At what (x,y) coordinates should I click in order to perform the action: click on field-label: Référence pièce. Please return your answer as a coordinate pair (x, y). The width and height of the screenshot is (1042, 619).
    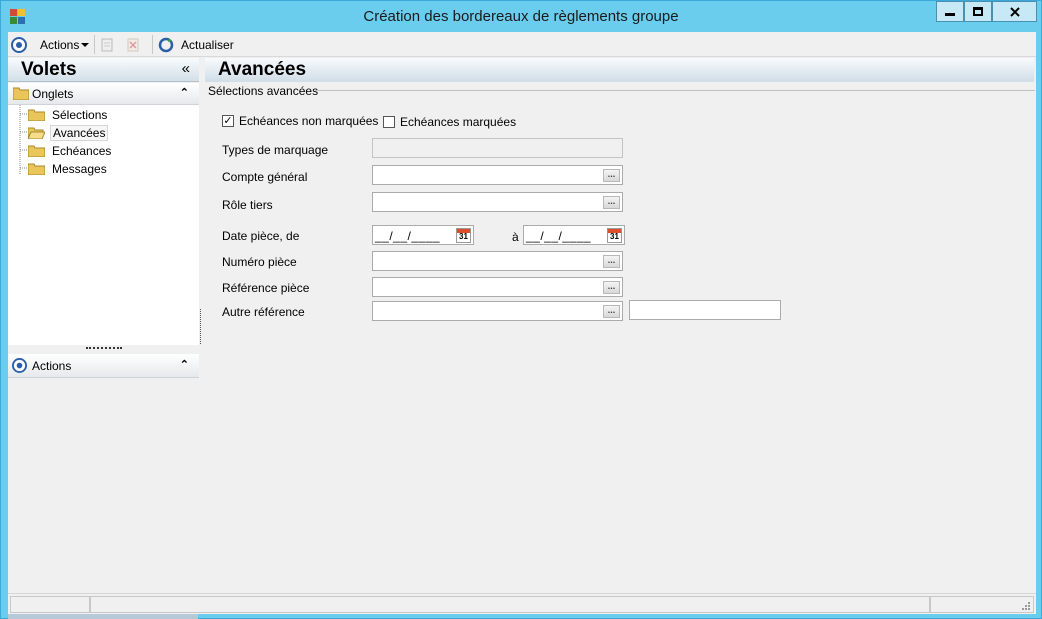
    Looking at the image, I should click on (266, 288).